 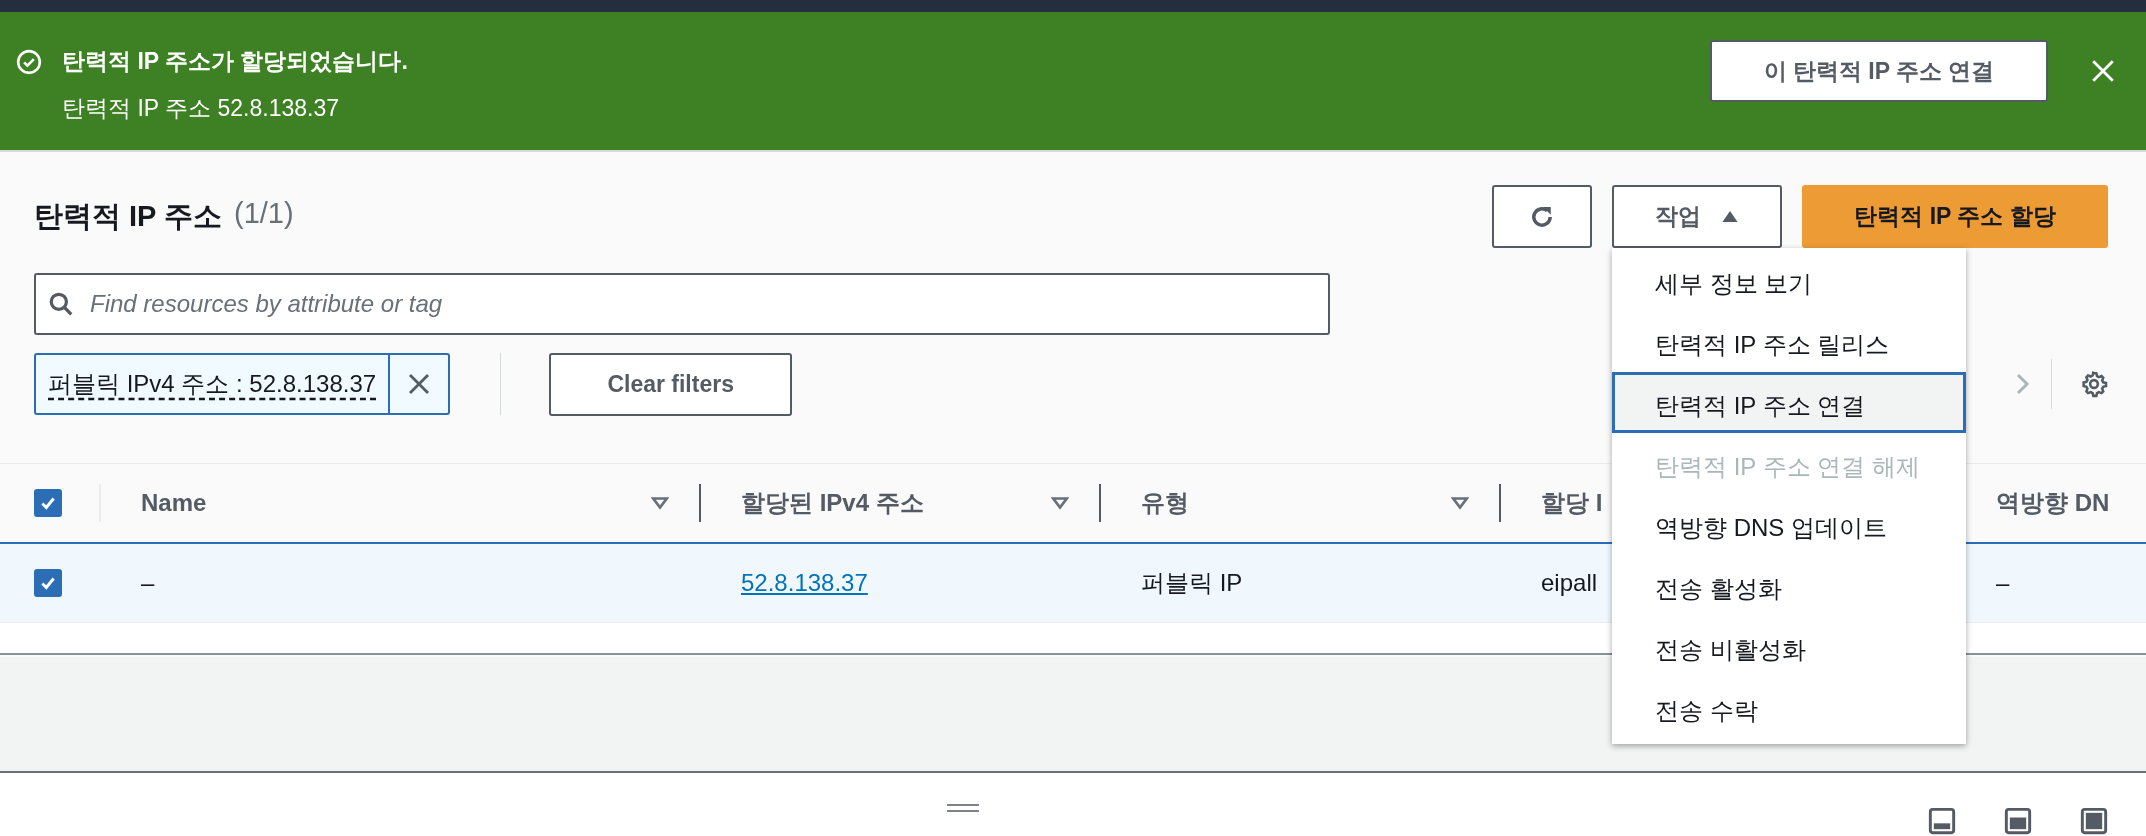 What do you see at coordinates (1789, 707) in the screenshot?
I see `menu-item: 전송 수락` at bounding box center [1789, 707].